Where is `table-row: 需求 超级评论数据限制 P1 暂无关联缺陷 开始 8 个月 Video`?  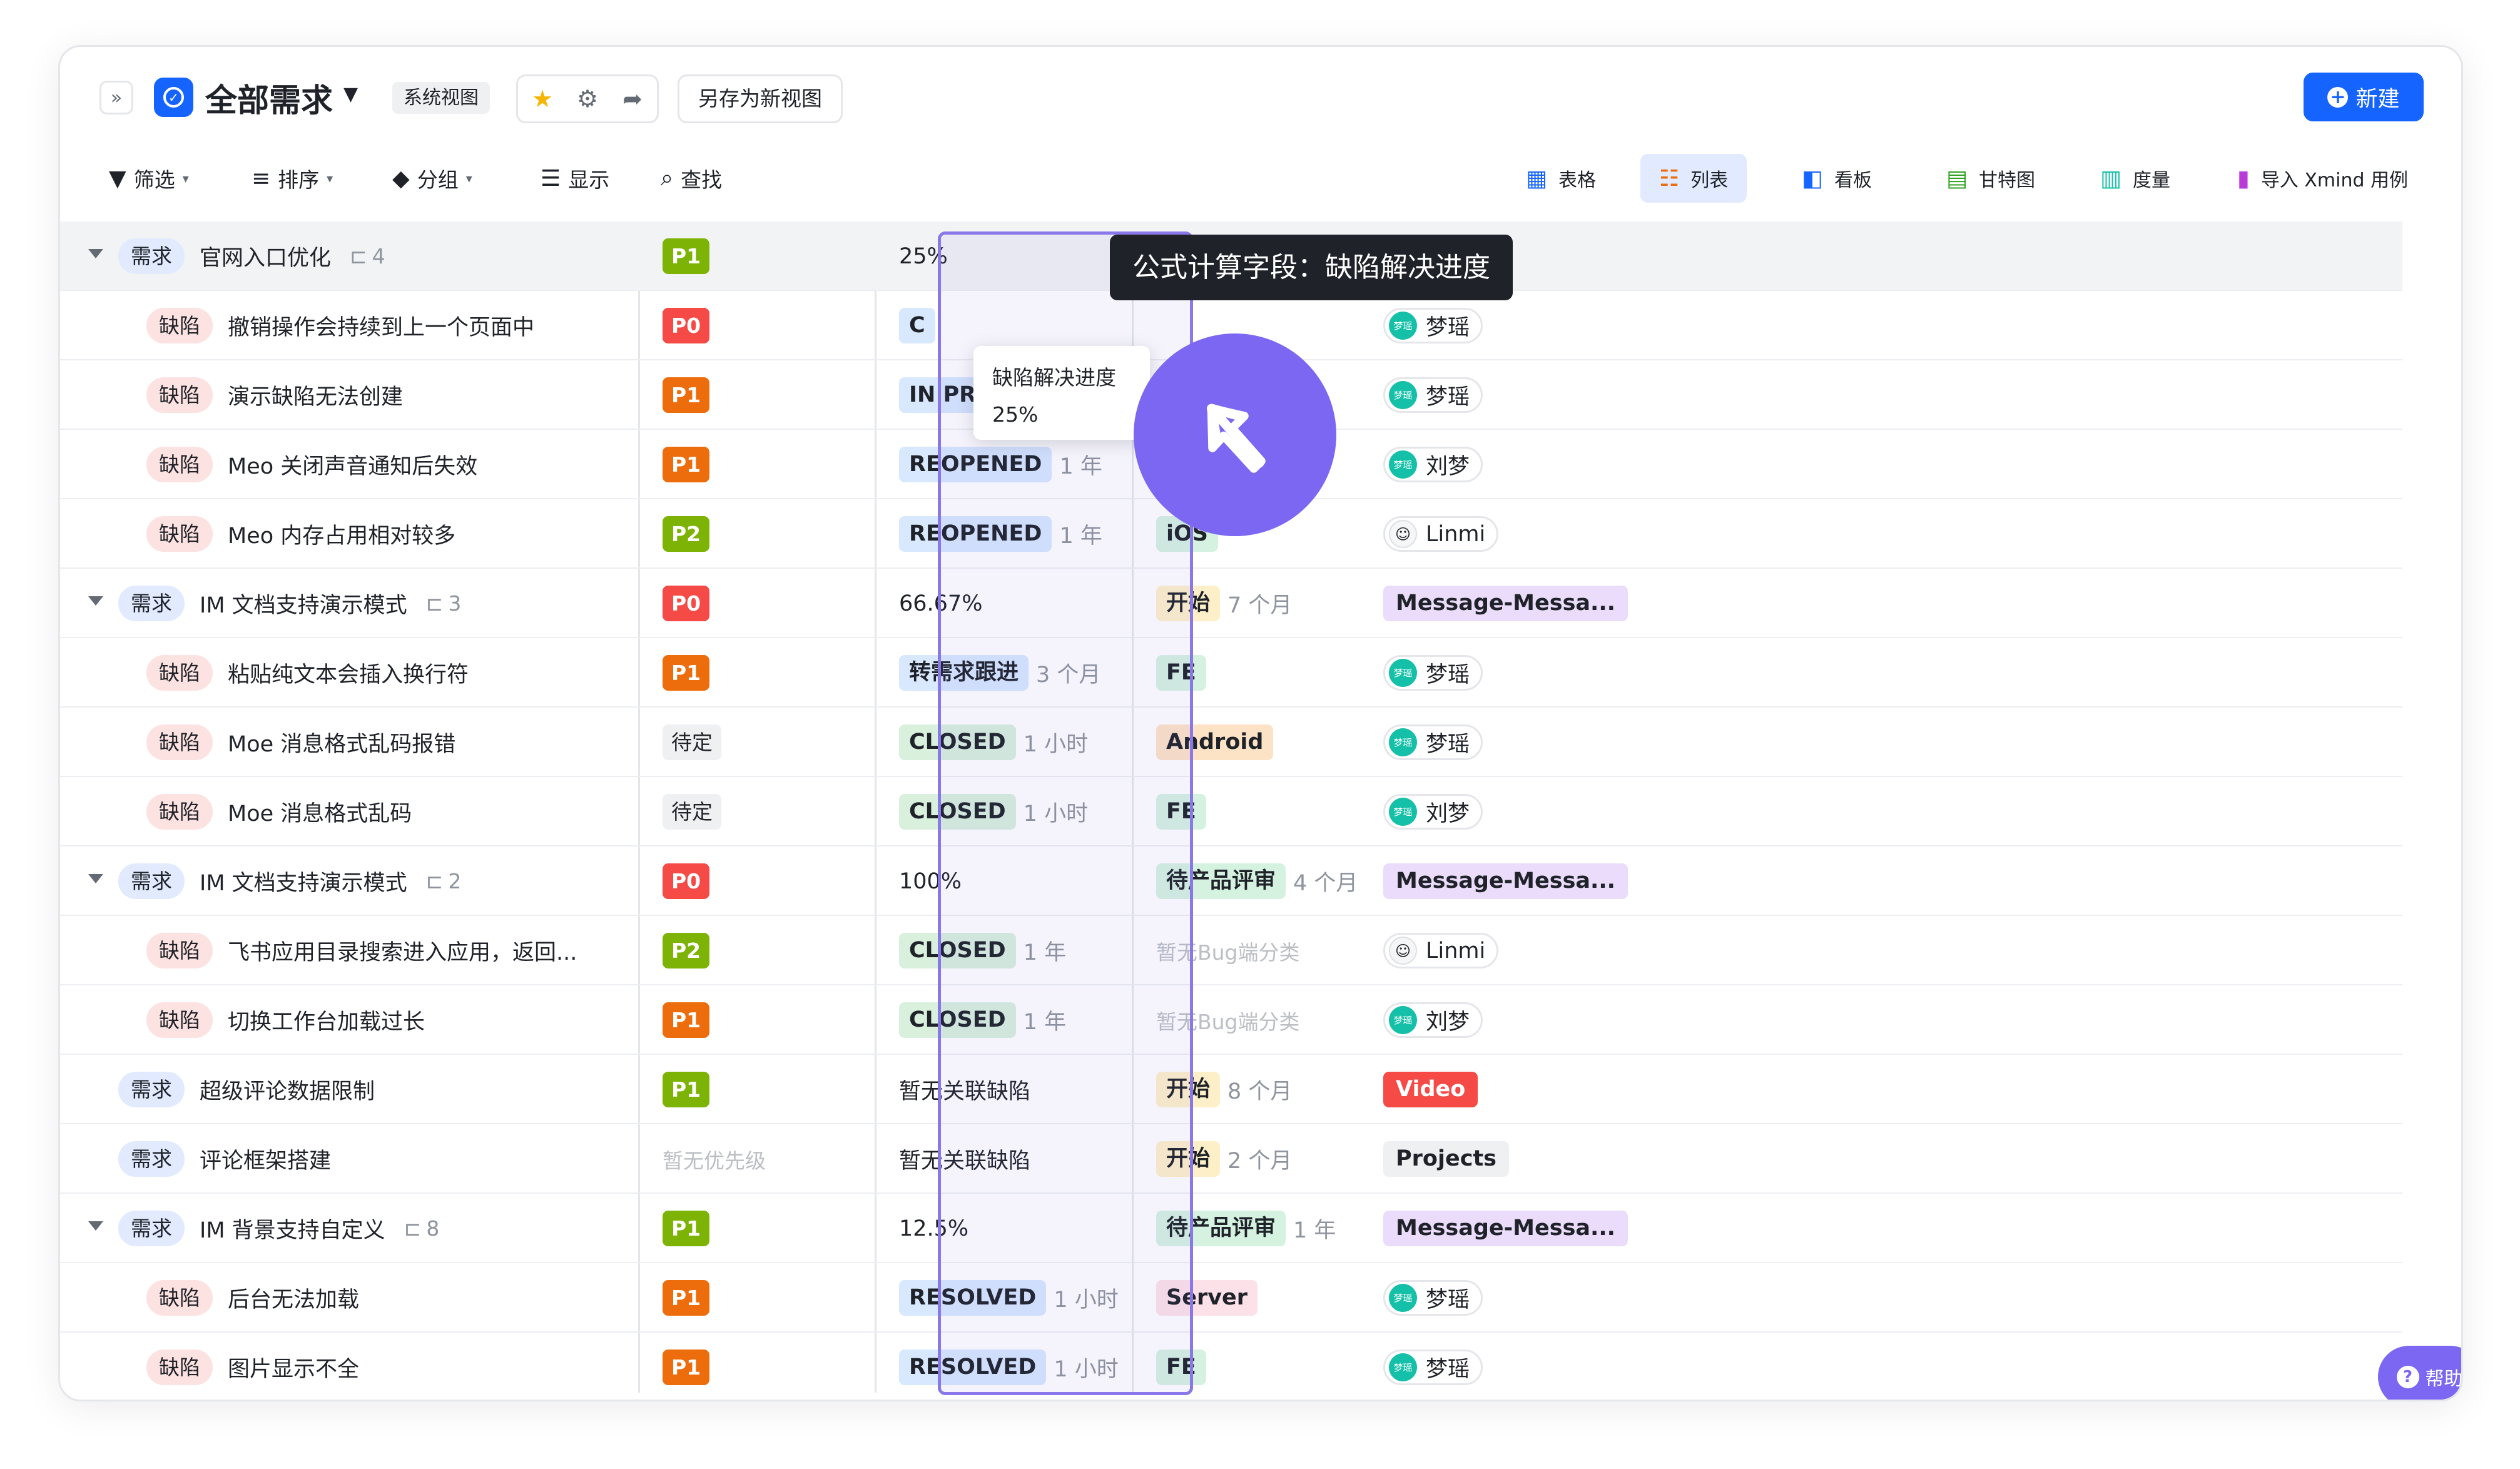
table-row: 需求 超级评论数据限制 P1 暂无关联缺陷 开始 8 个月 Video is located at coordinates (1231, 1089).